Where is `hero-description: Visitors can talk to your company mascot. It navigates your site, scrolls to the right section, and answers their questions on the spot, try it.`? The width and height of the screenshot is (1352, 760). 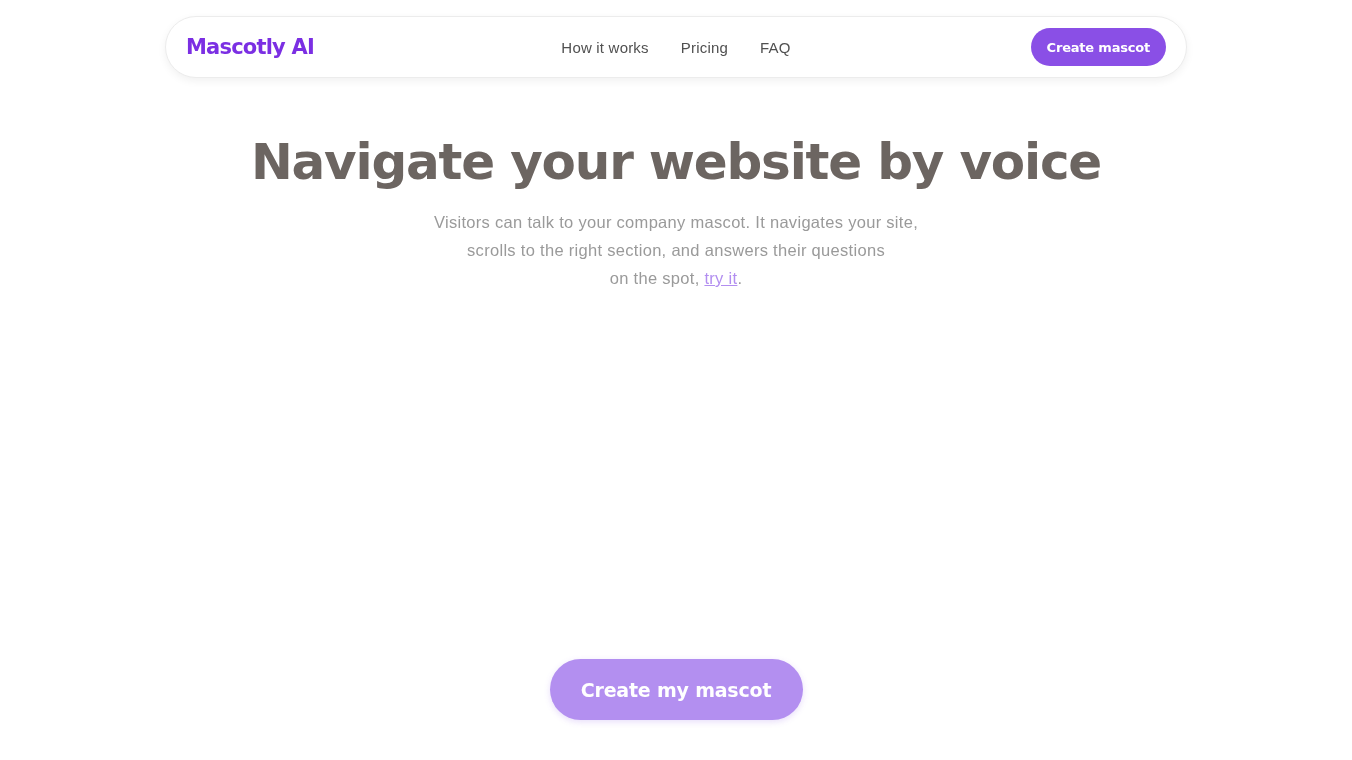 hero-description: Visitors can talk to your company mascot. It navigates your site, scrolls to the right section, and answers their questions on the spot, try it. is located at coordinates (676, 250).